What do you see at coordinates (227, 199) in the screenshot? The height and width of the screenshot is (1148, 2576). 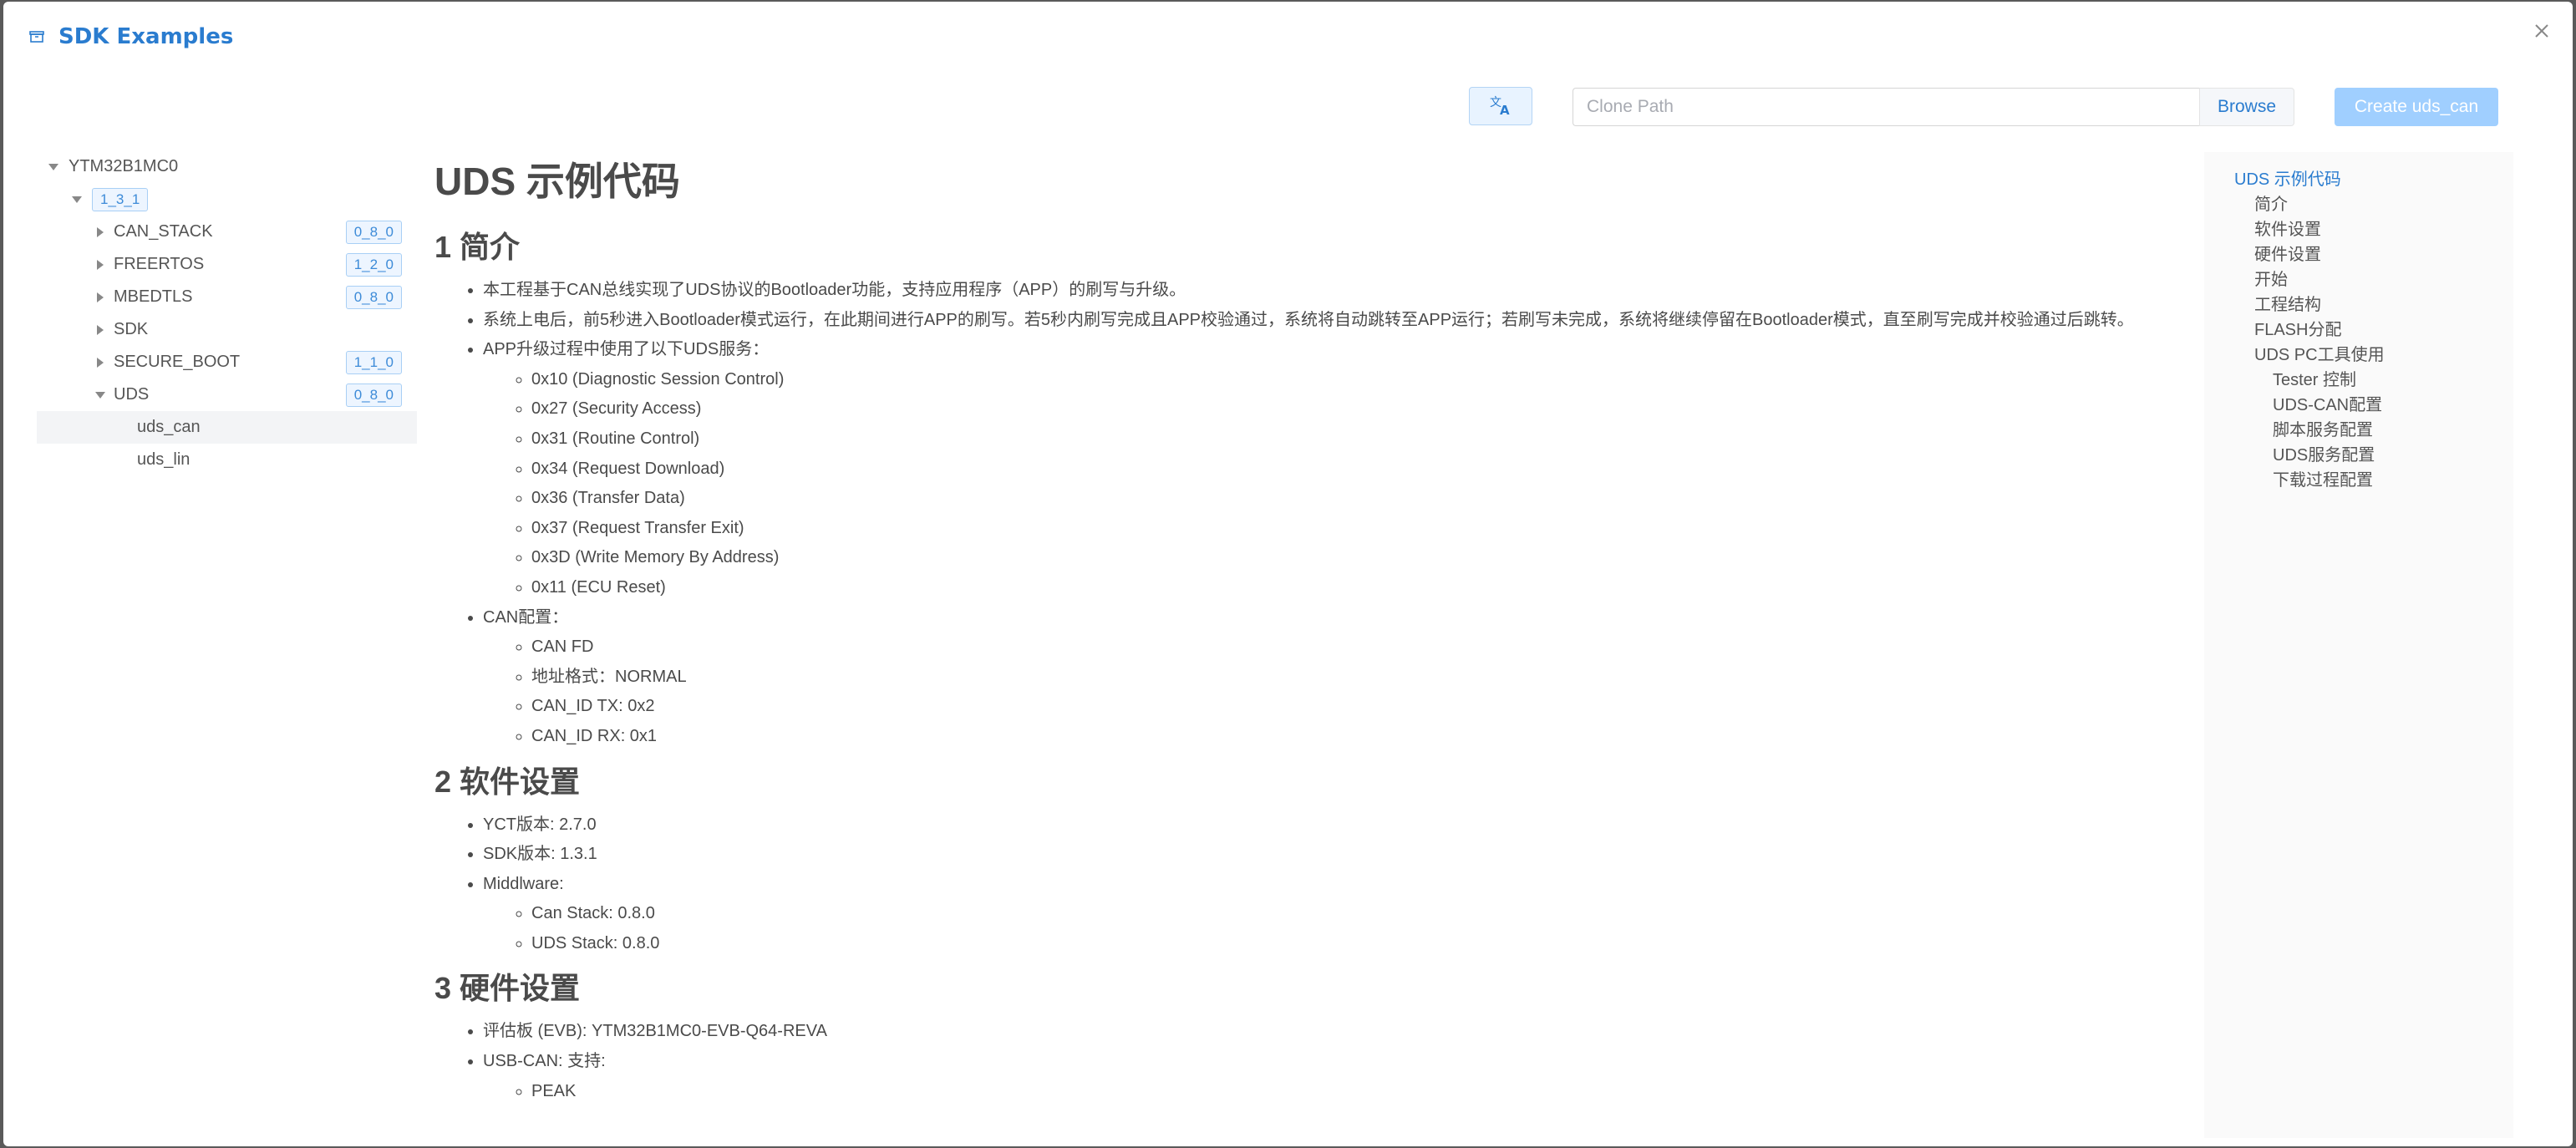 I see `tree-version: 1_3_1` at bounding box center [227, 199].